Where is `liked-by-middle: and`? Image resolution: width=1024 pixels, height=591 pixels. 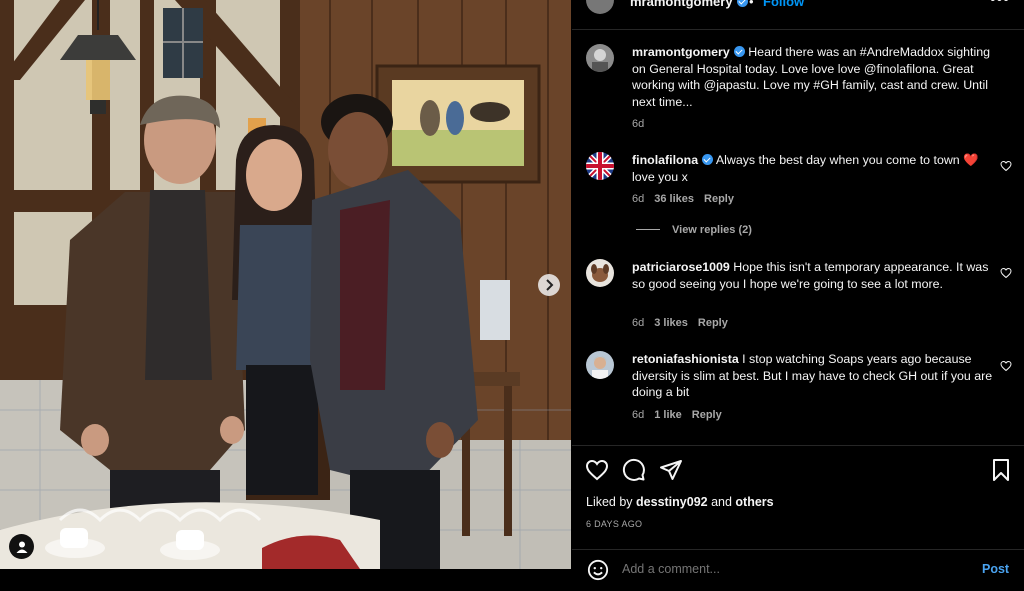 liked-by-middle: and is located at coordinates (721, 502).